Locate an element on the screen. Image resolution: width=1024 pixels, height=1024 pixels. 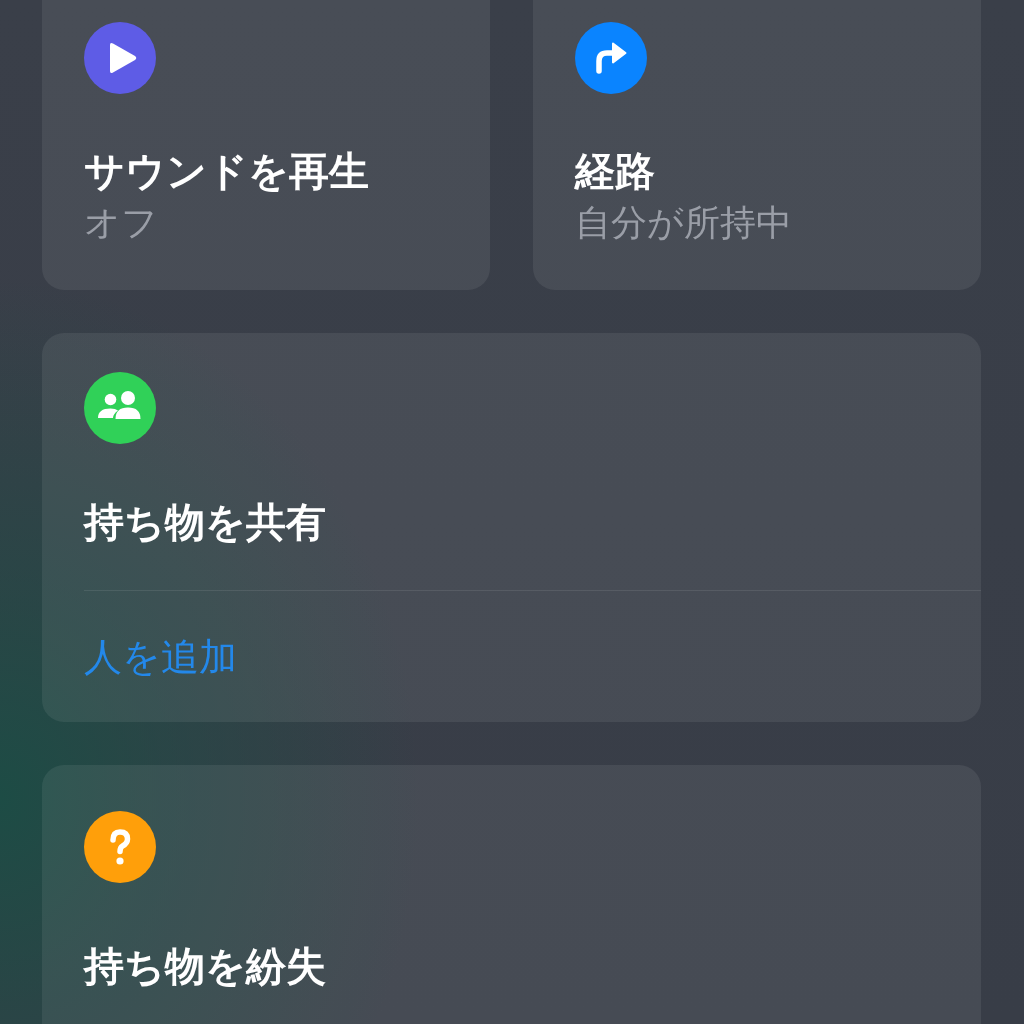
card-title: 持ち物を共有 is located at coordinates (205, 522).